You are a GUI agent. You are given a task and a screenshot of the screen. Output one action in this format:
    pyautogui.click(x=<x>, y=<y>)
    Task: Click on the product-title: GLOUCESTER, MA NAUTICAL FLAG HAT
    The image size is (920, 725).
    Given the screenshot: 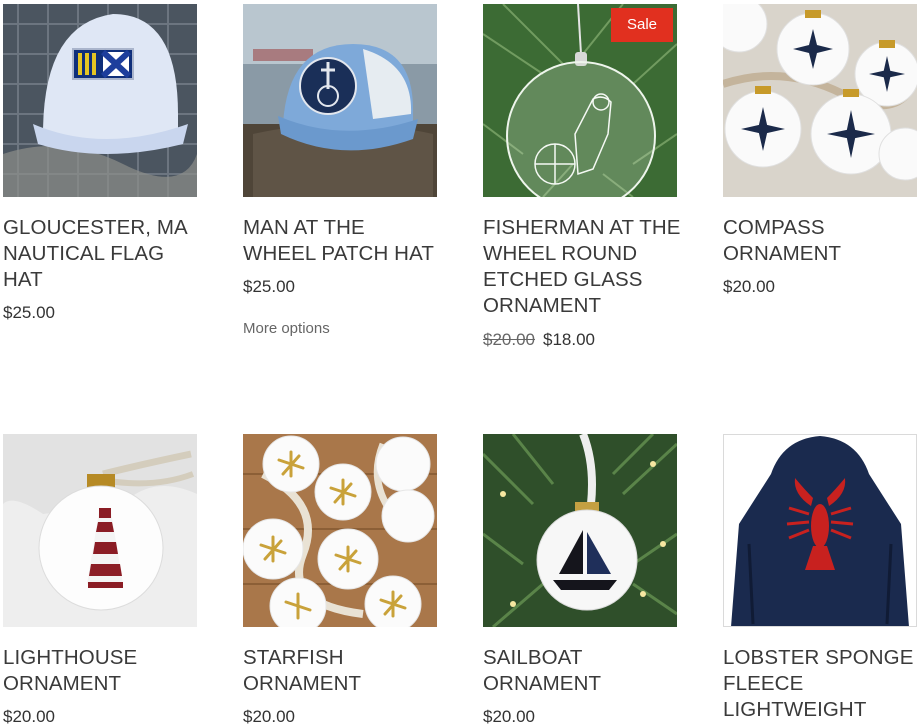 What is the action you would take?
    pyautogui.click(x=103, y=254)
    